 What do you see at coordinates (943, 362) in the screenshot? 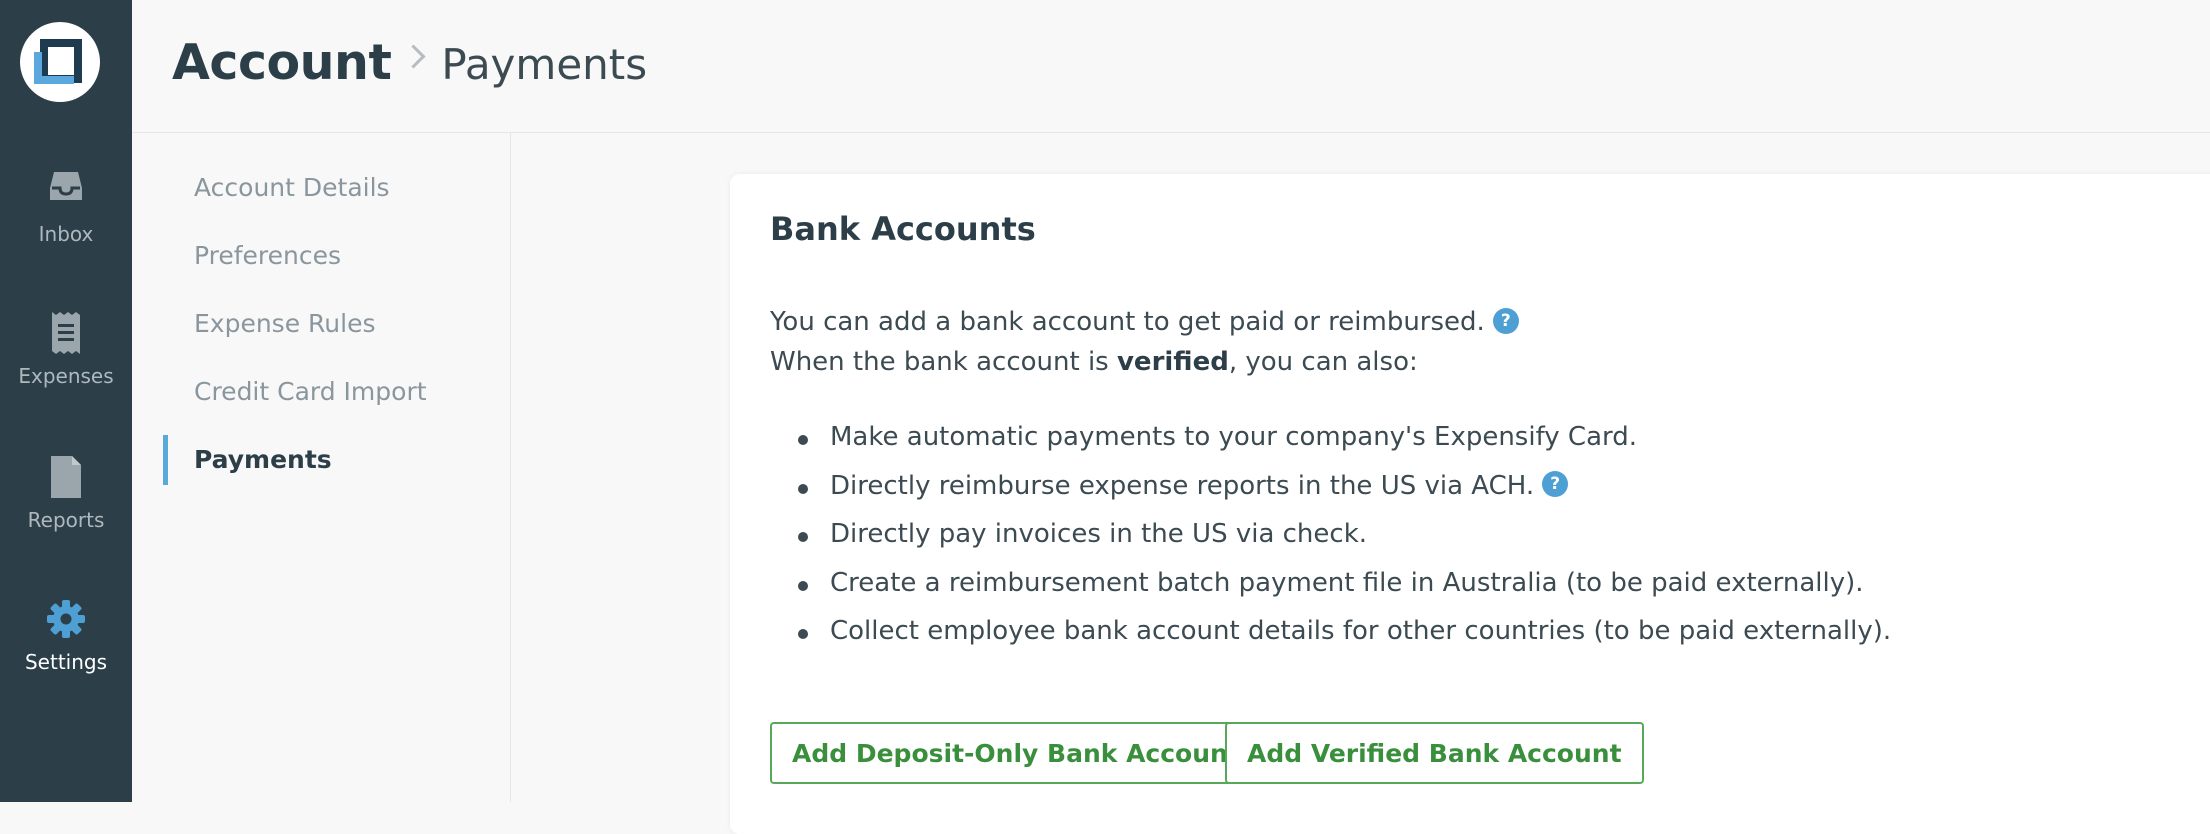
I see `verified-line-pre: When the bank account is` at bounding box center [943, 362].